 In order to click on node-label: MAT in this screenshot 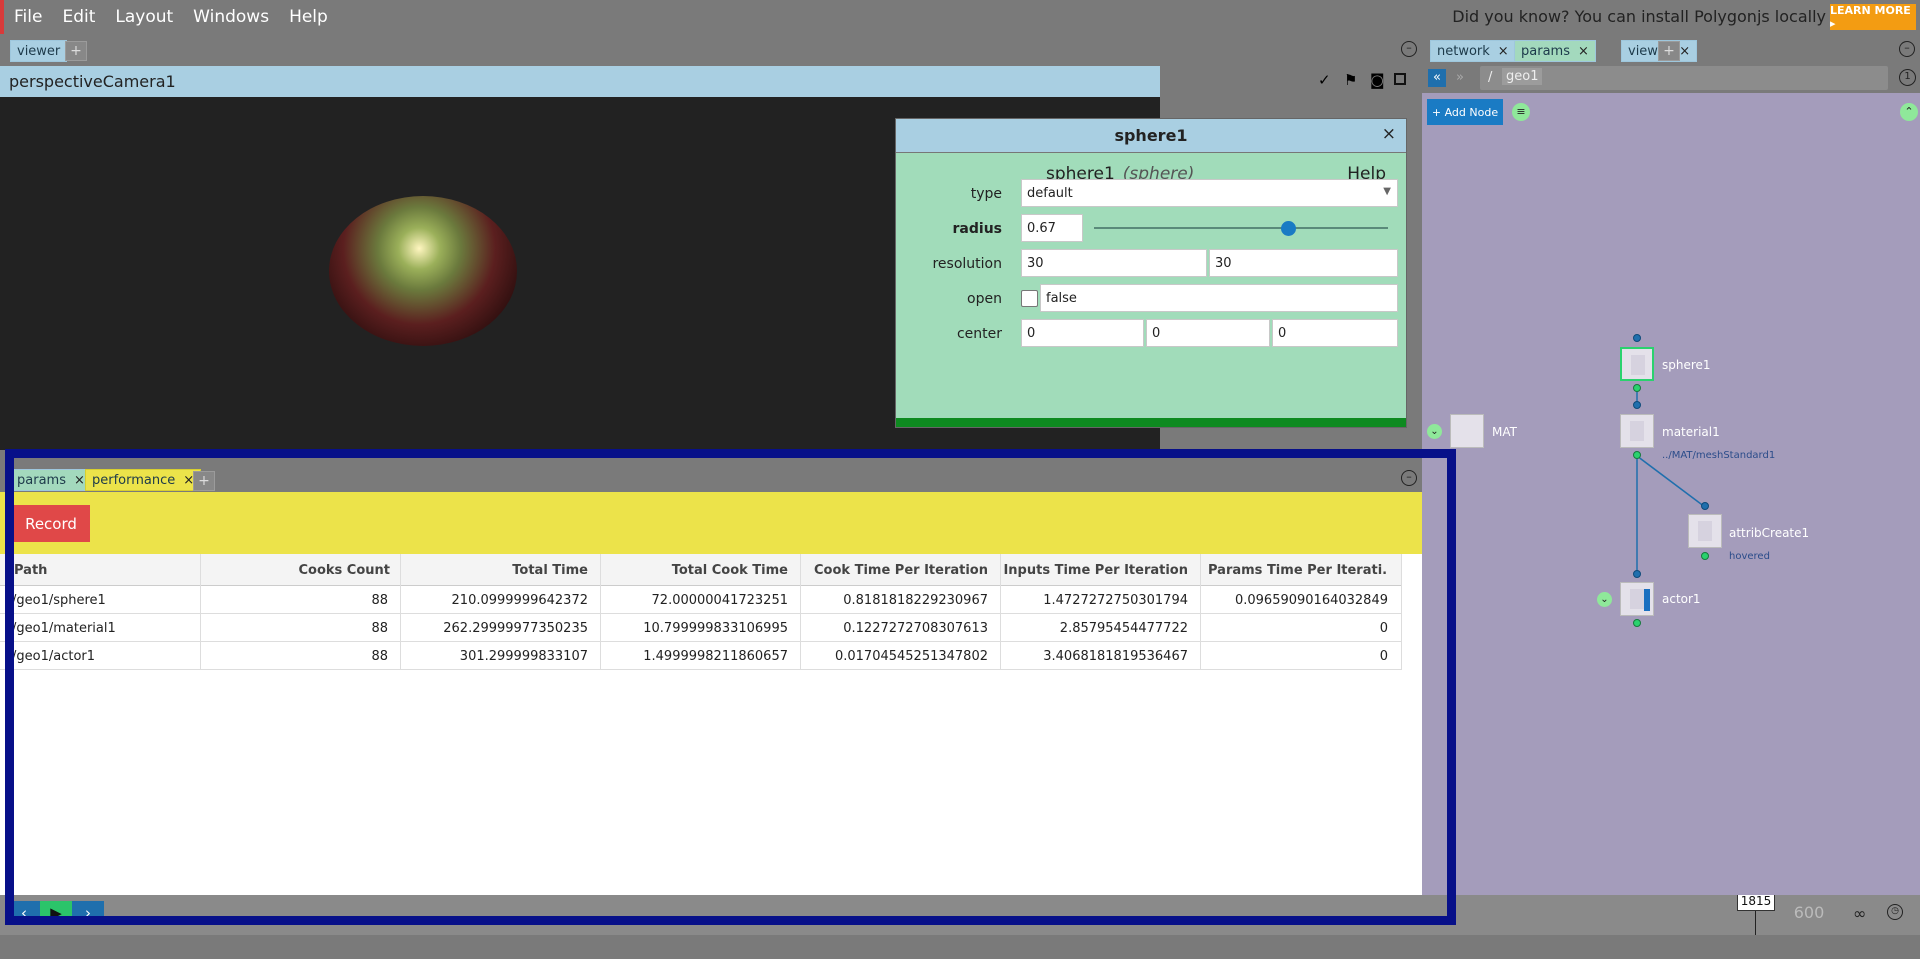, I will do `click(1504, 432)`.